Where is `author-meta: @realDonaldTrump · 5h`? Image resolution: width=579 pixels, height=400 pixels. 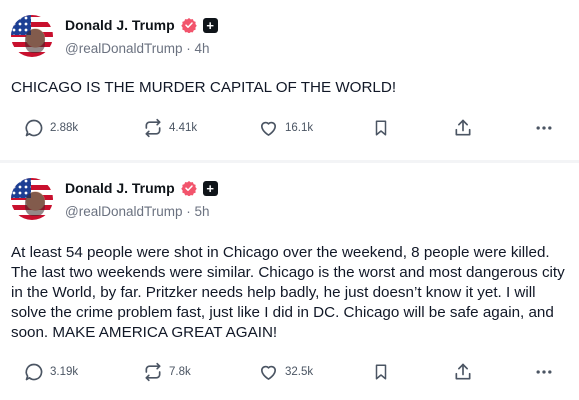
author-meta: @realDonaldTrump · 5h is located at coordinates (137, 211).